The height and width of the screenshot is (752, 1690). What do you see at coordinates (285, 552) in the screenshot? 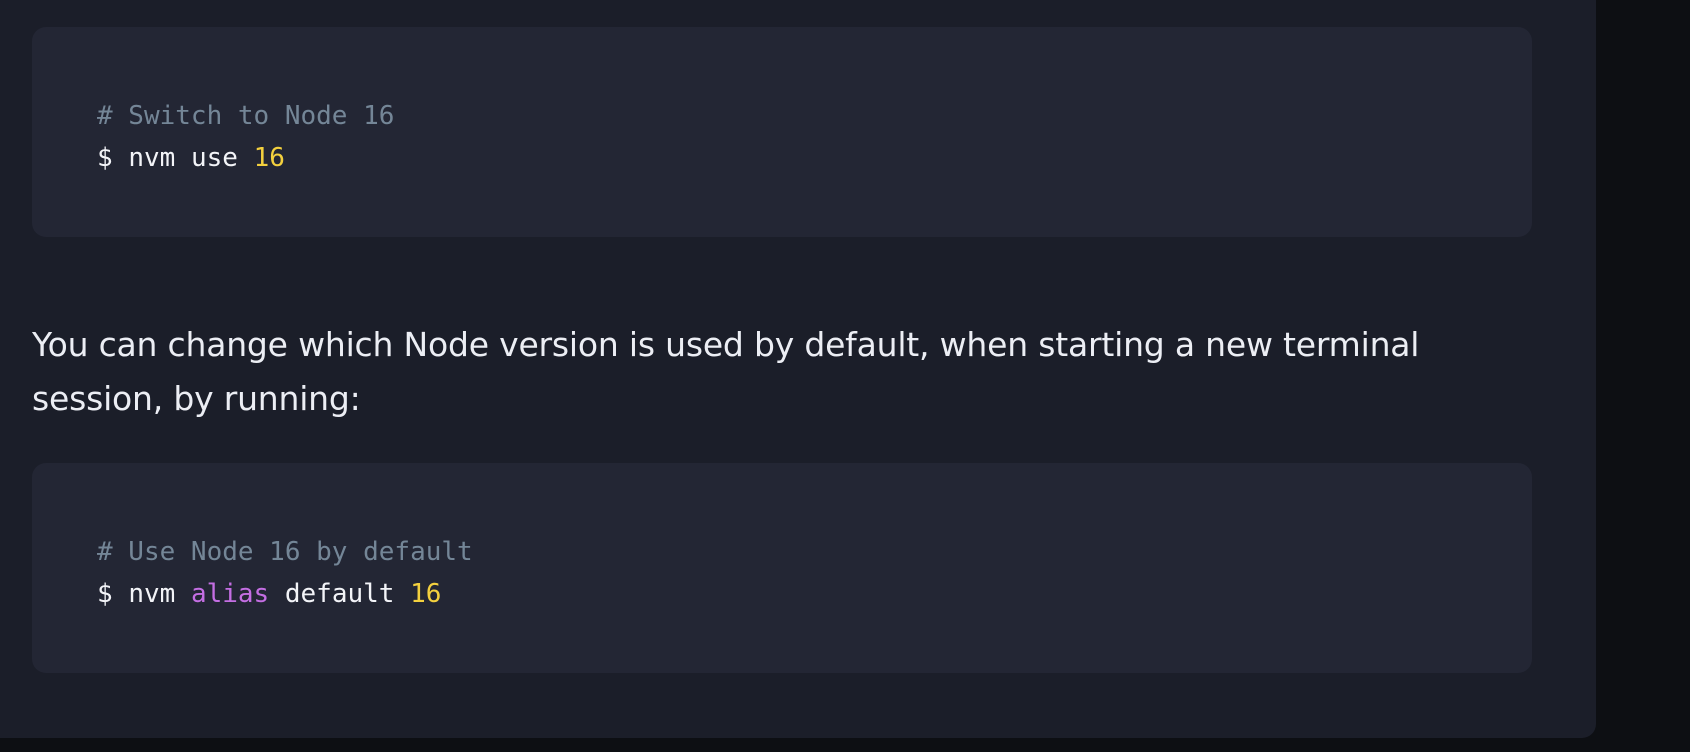
I see `code-comment: # Use Node 16 by default` at bounding box center [285, 552].